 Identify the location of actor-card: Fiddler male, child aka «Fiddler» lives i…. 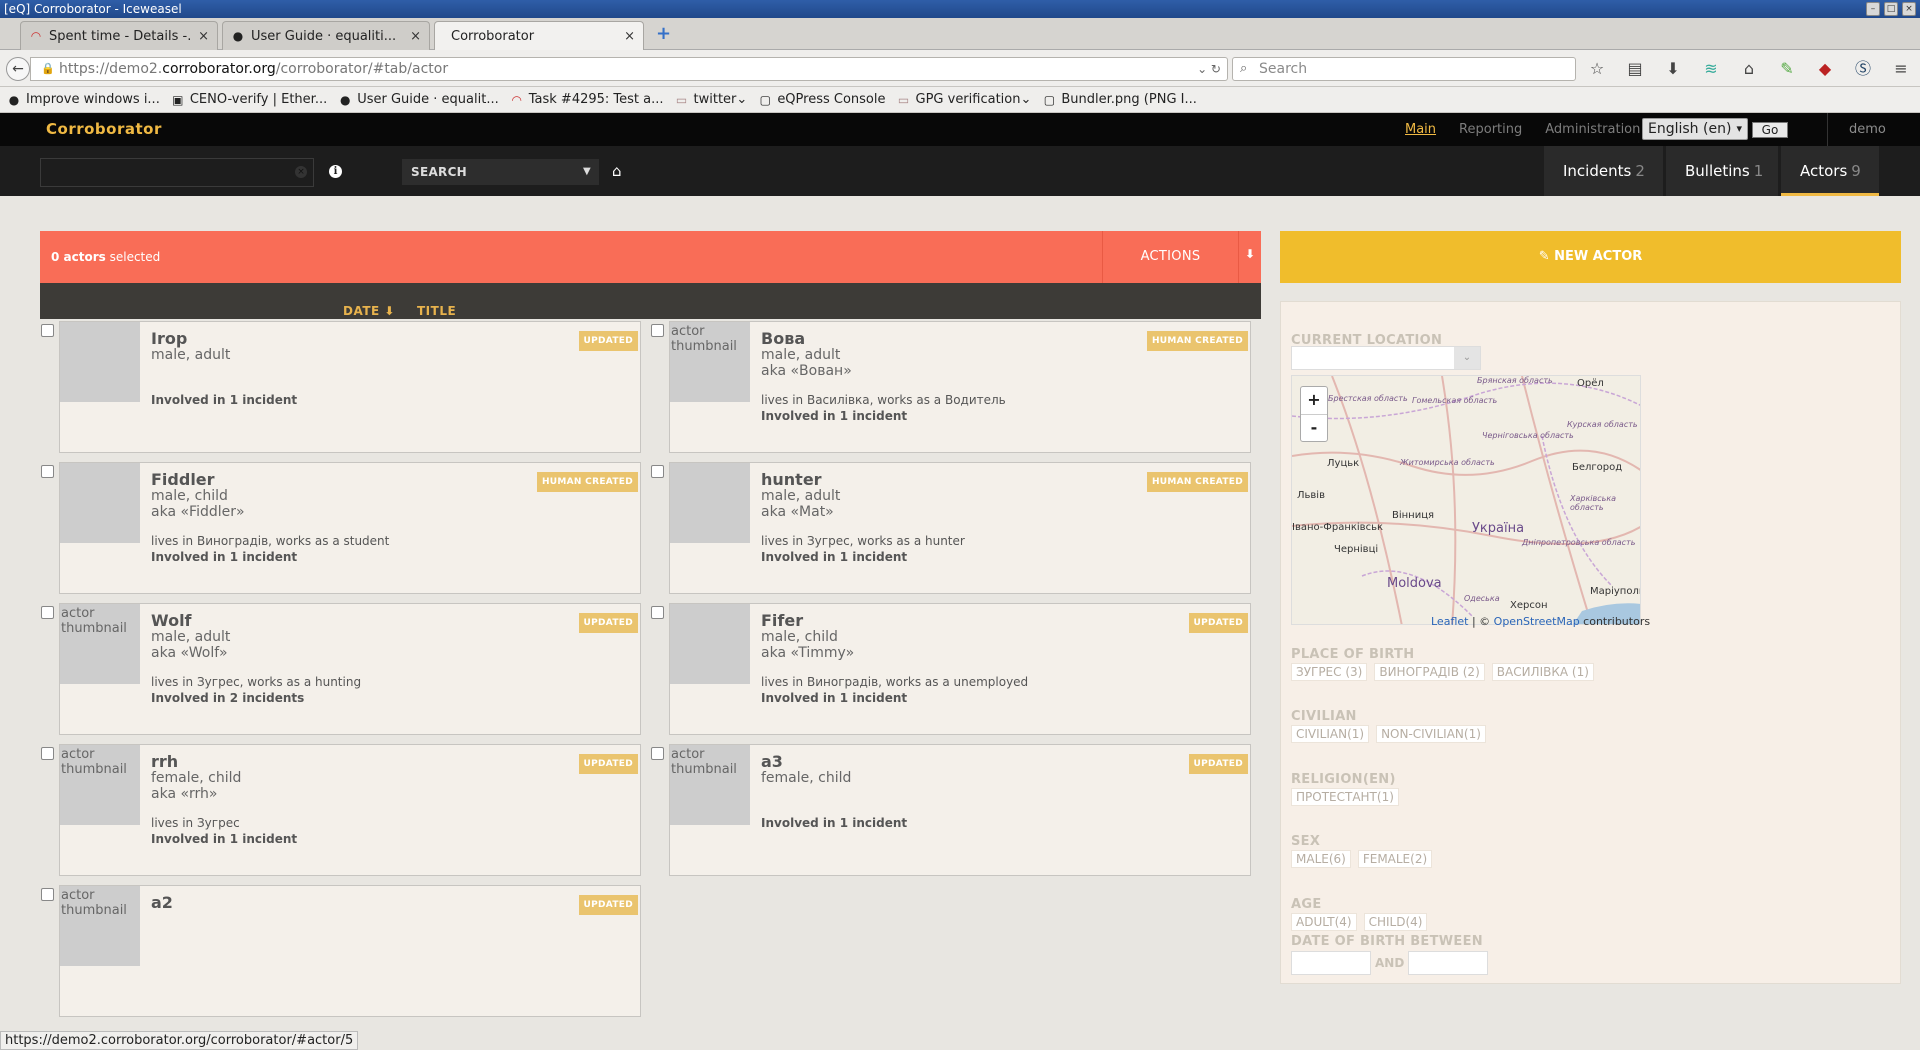
(341, 528).